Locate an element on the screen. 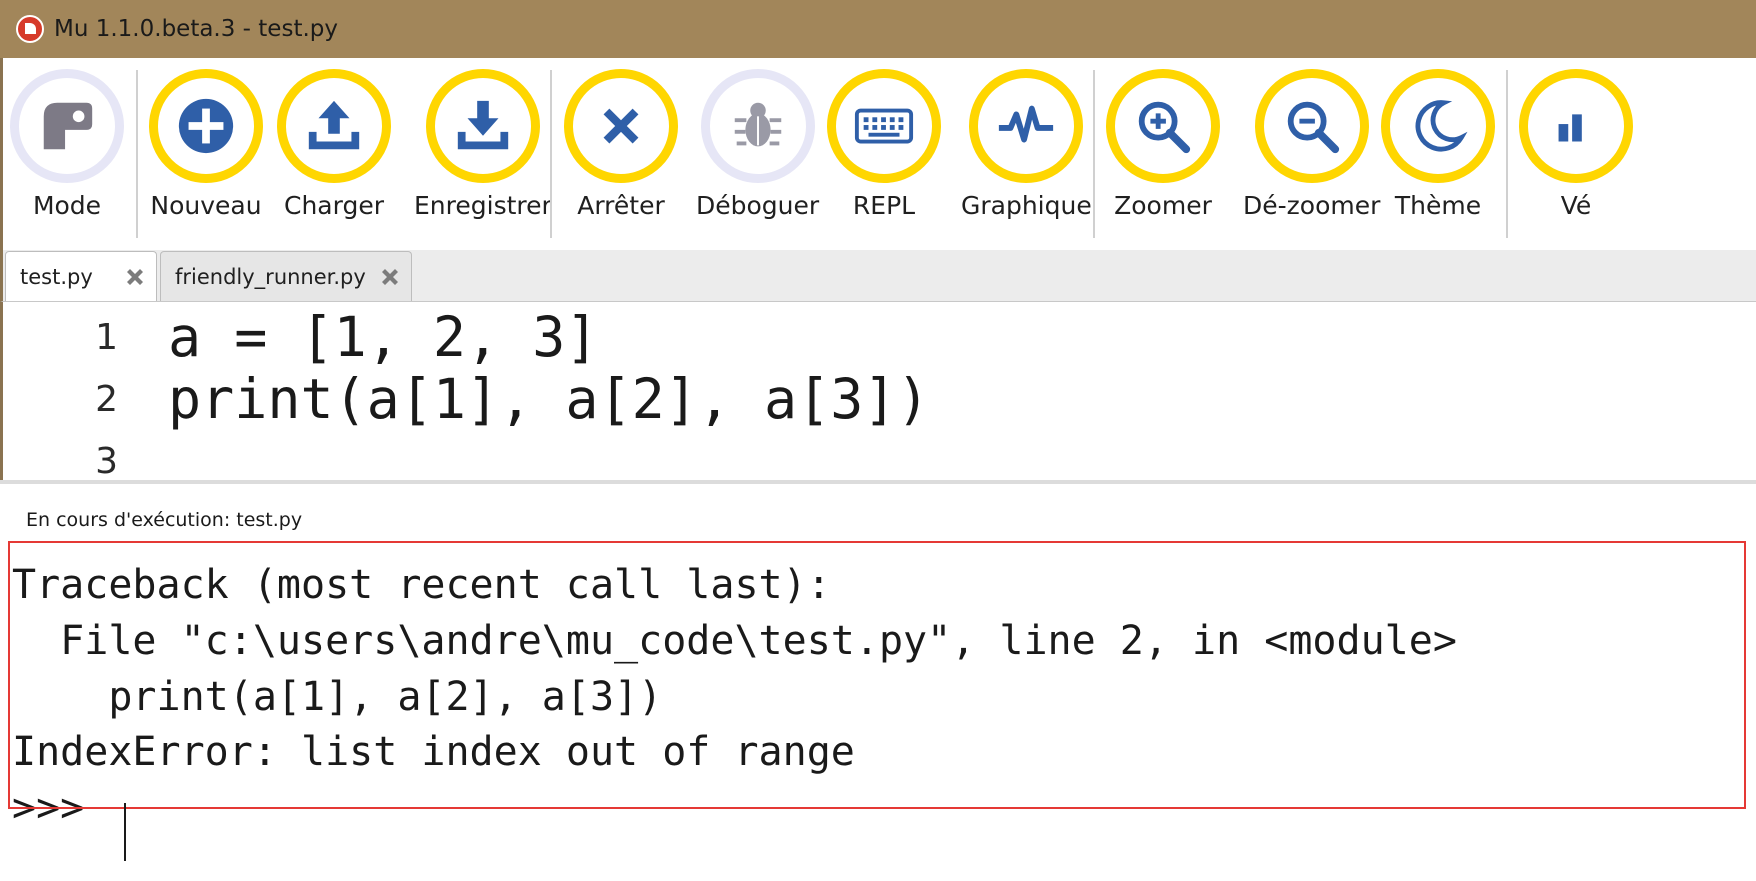  stop-button: Arrêter is located at coordinates (621, 144).